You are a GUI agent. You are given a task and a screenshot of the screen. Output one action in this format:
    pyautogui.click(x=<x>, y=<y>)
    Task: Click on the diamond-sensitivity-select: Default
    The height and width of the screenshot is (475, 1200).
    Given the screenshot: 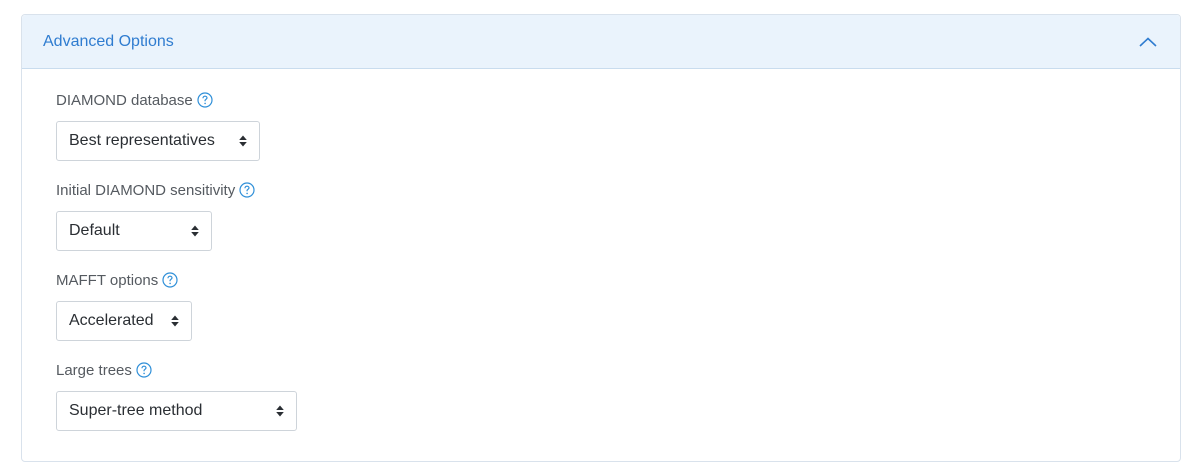 What is the action you would take?
    pyautogui.click(x=134, y=231)
    